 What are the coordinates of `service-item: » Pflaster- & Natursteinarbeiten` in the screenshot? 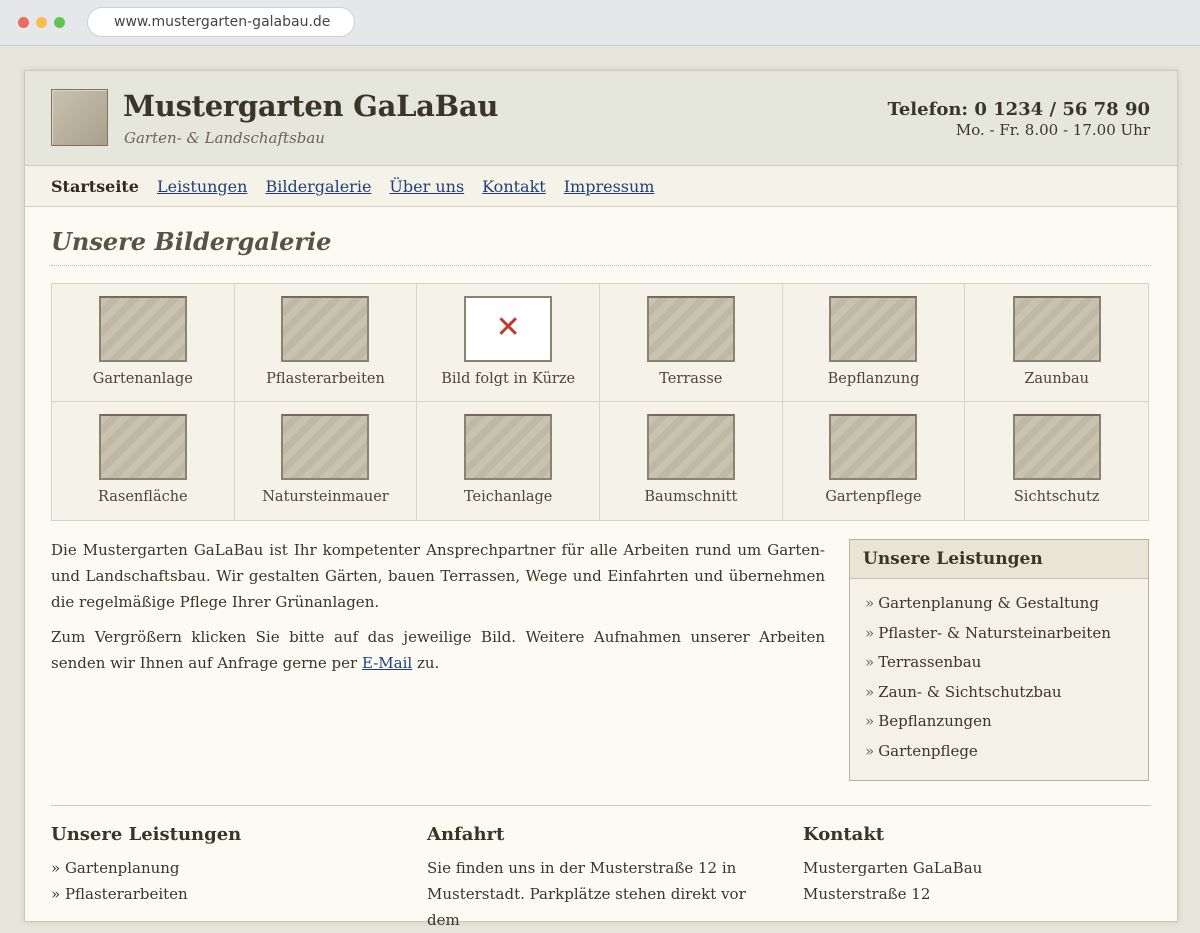 It's located at (1006, 634).